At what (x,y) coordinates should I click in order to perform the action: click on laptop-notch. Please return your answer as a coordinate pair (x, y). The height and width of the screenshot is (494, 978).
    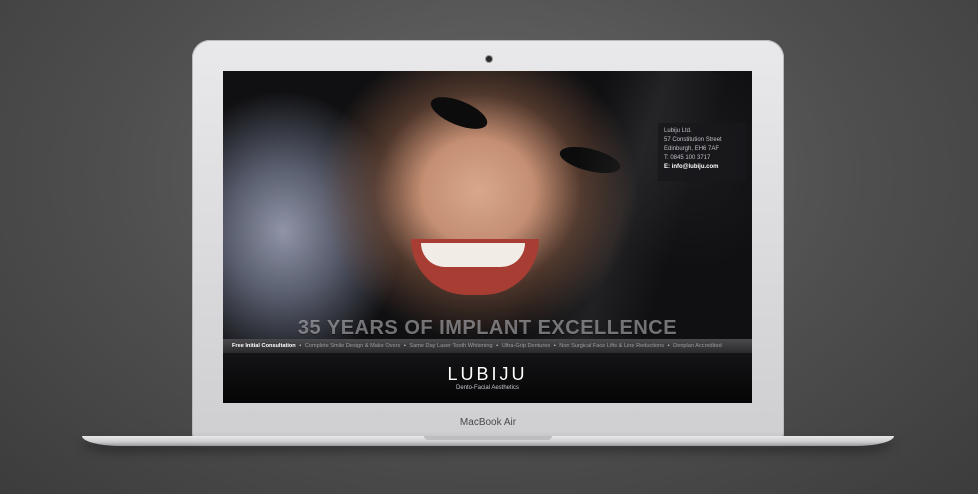
    Looking at the image, I should click on (488, 438).